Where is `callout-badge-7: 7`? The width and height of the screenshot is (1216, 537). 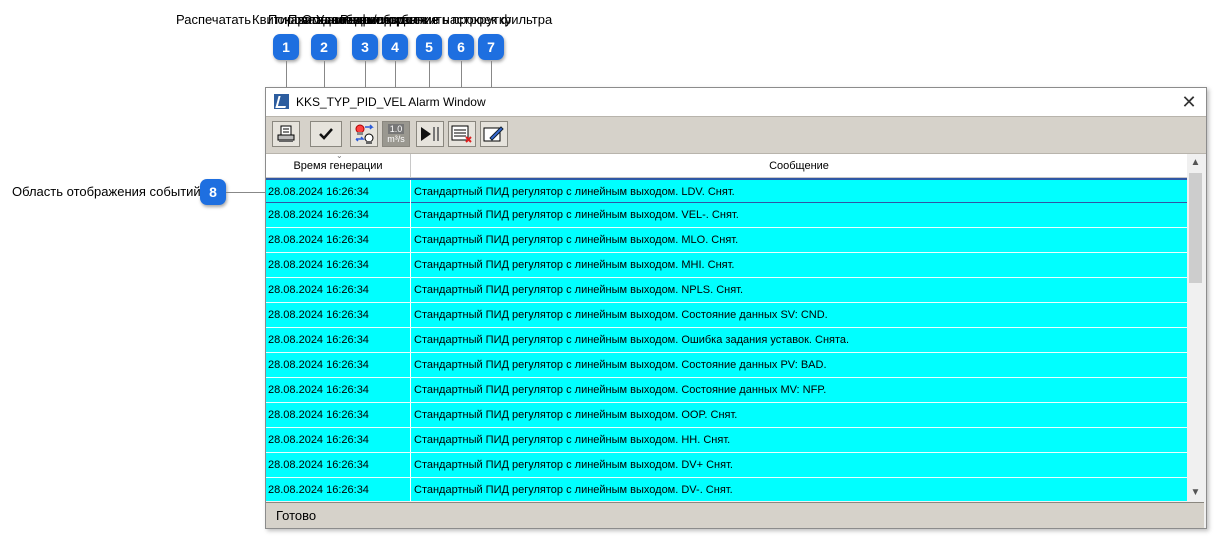 callout-badge-7: 7 is located at coordinates (491, 47).